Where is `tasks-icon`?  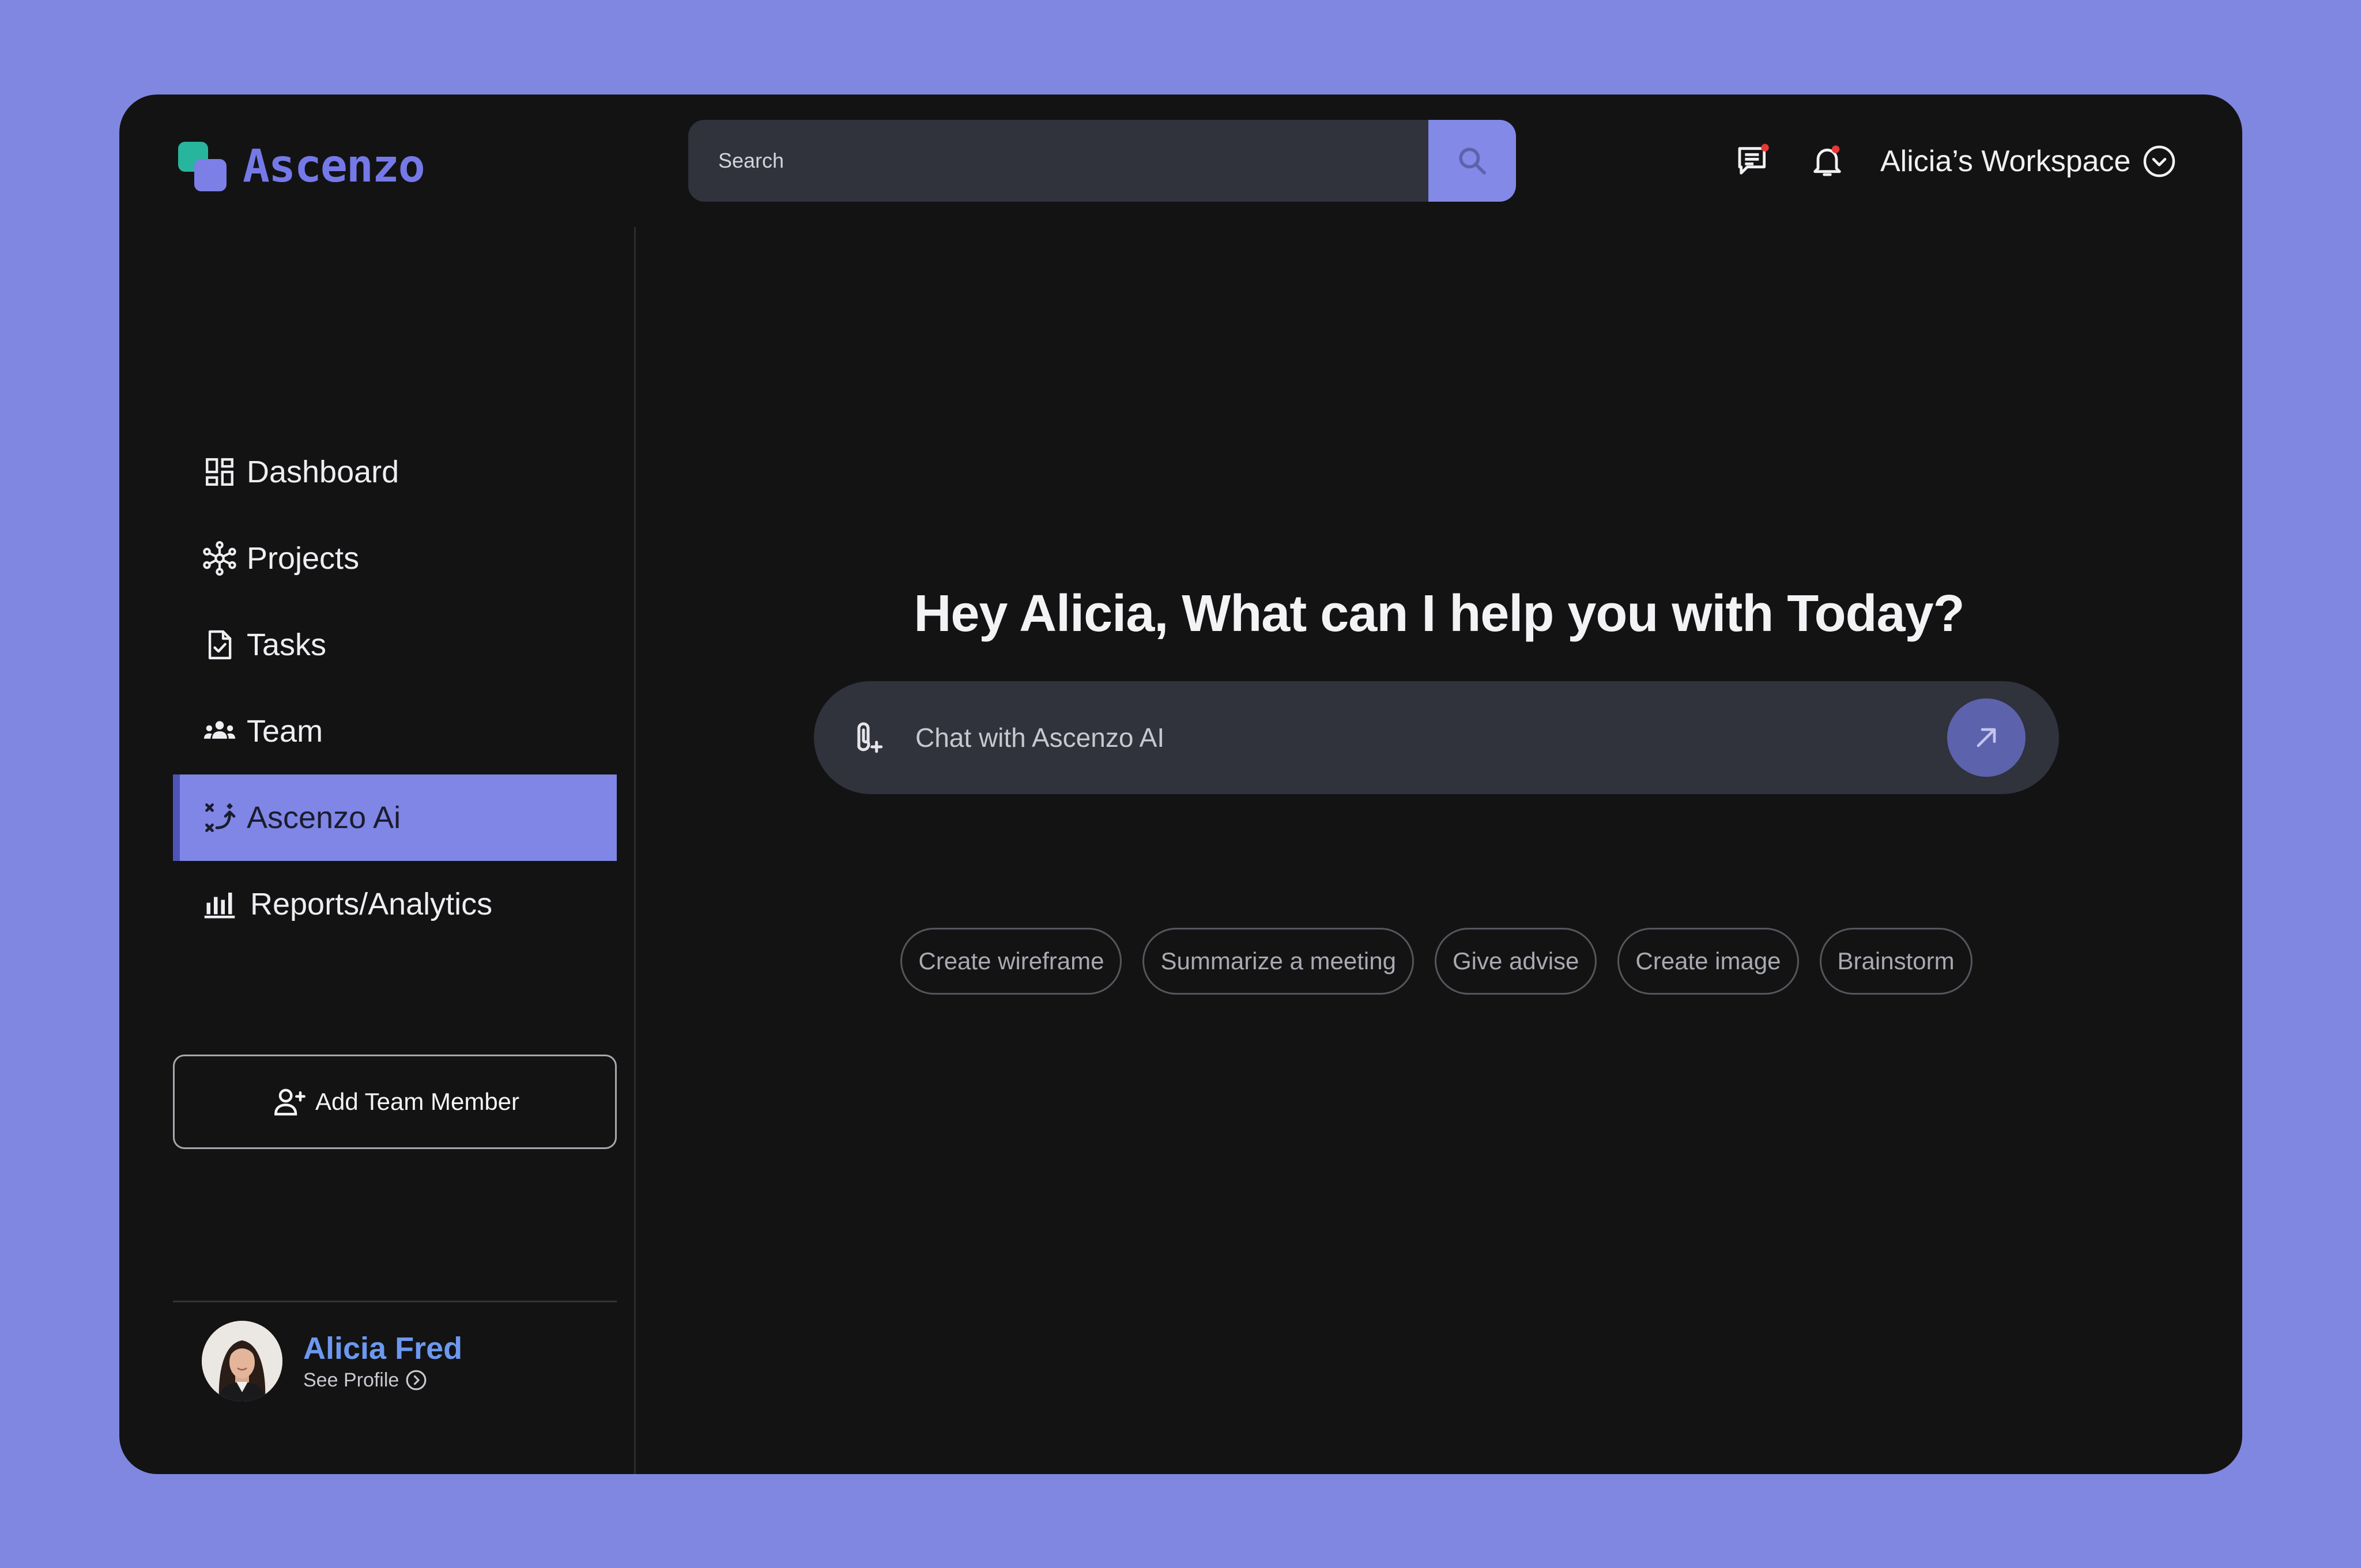
tasks-icon is located at coordinates (219, 645).